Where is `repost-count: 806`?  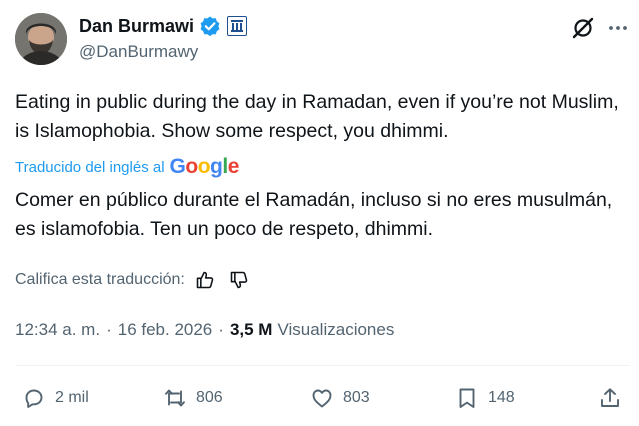
repost-count: 806 is located at coordinates (209, 397).